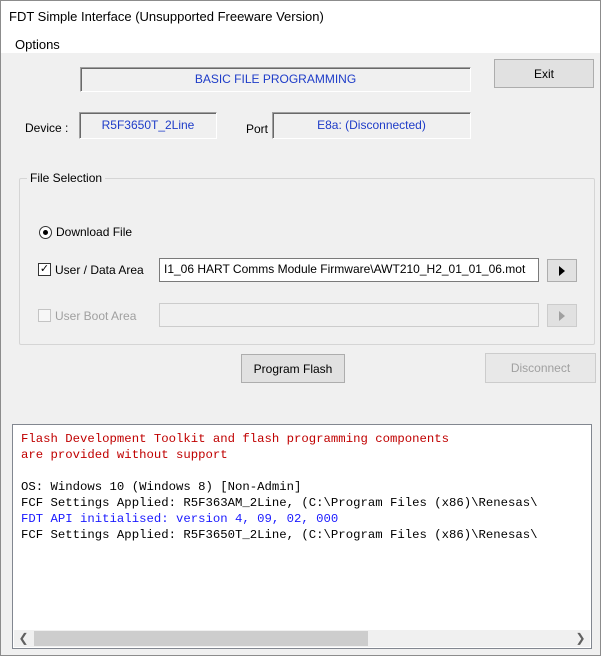 This screenshot has width=601, height=656. Describe the element at coordinates (124, 455) in the screenshot. I see `log-line: are provided without support` at that location.